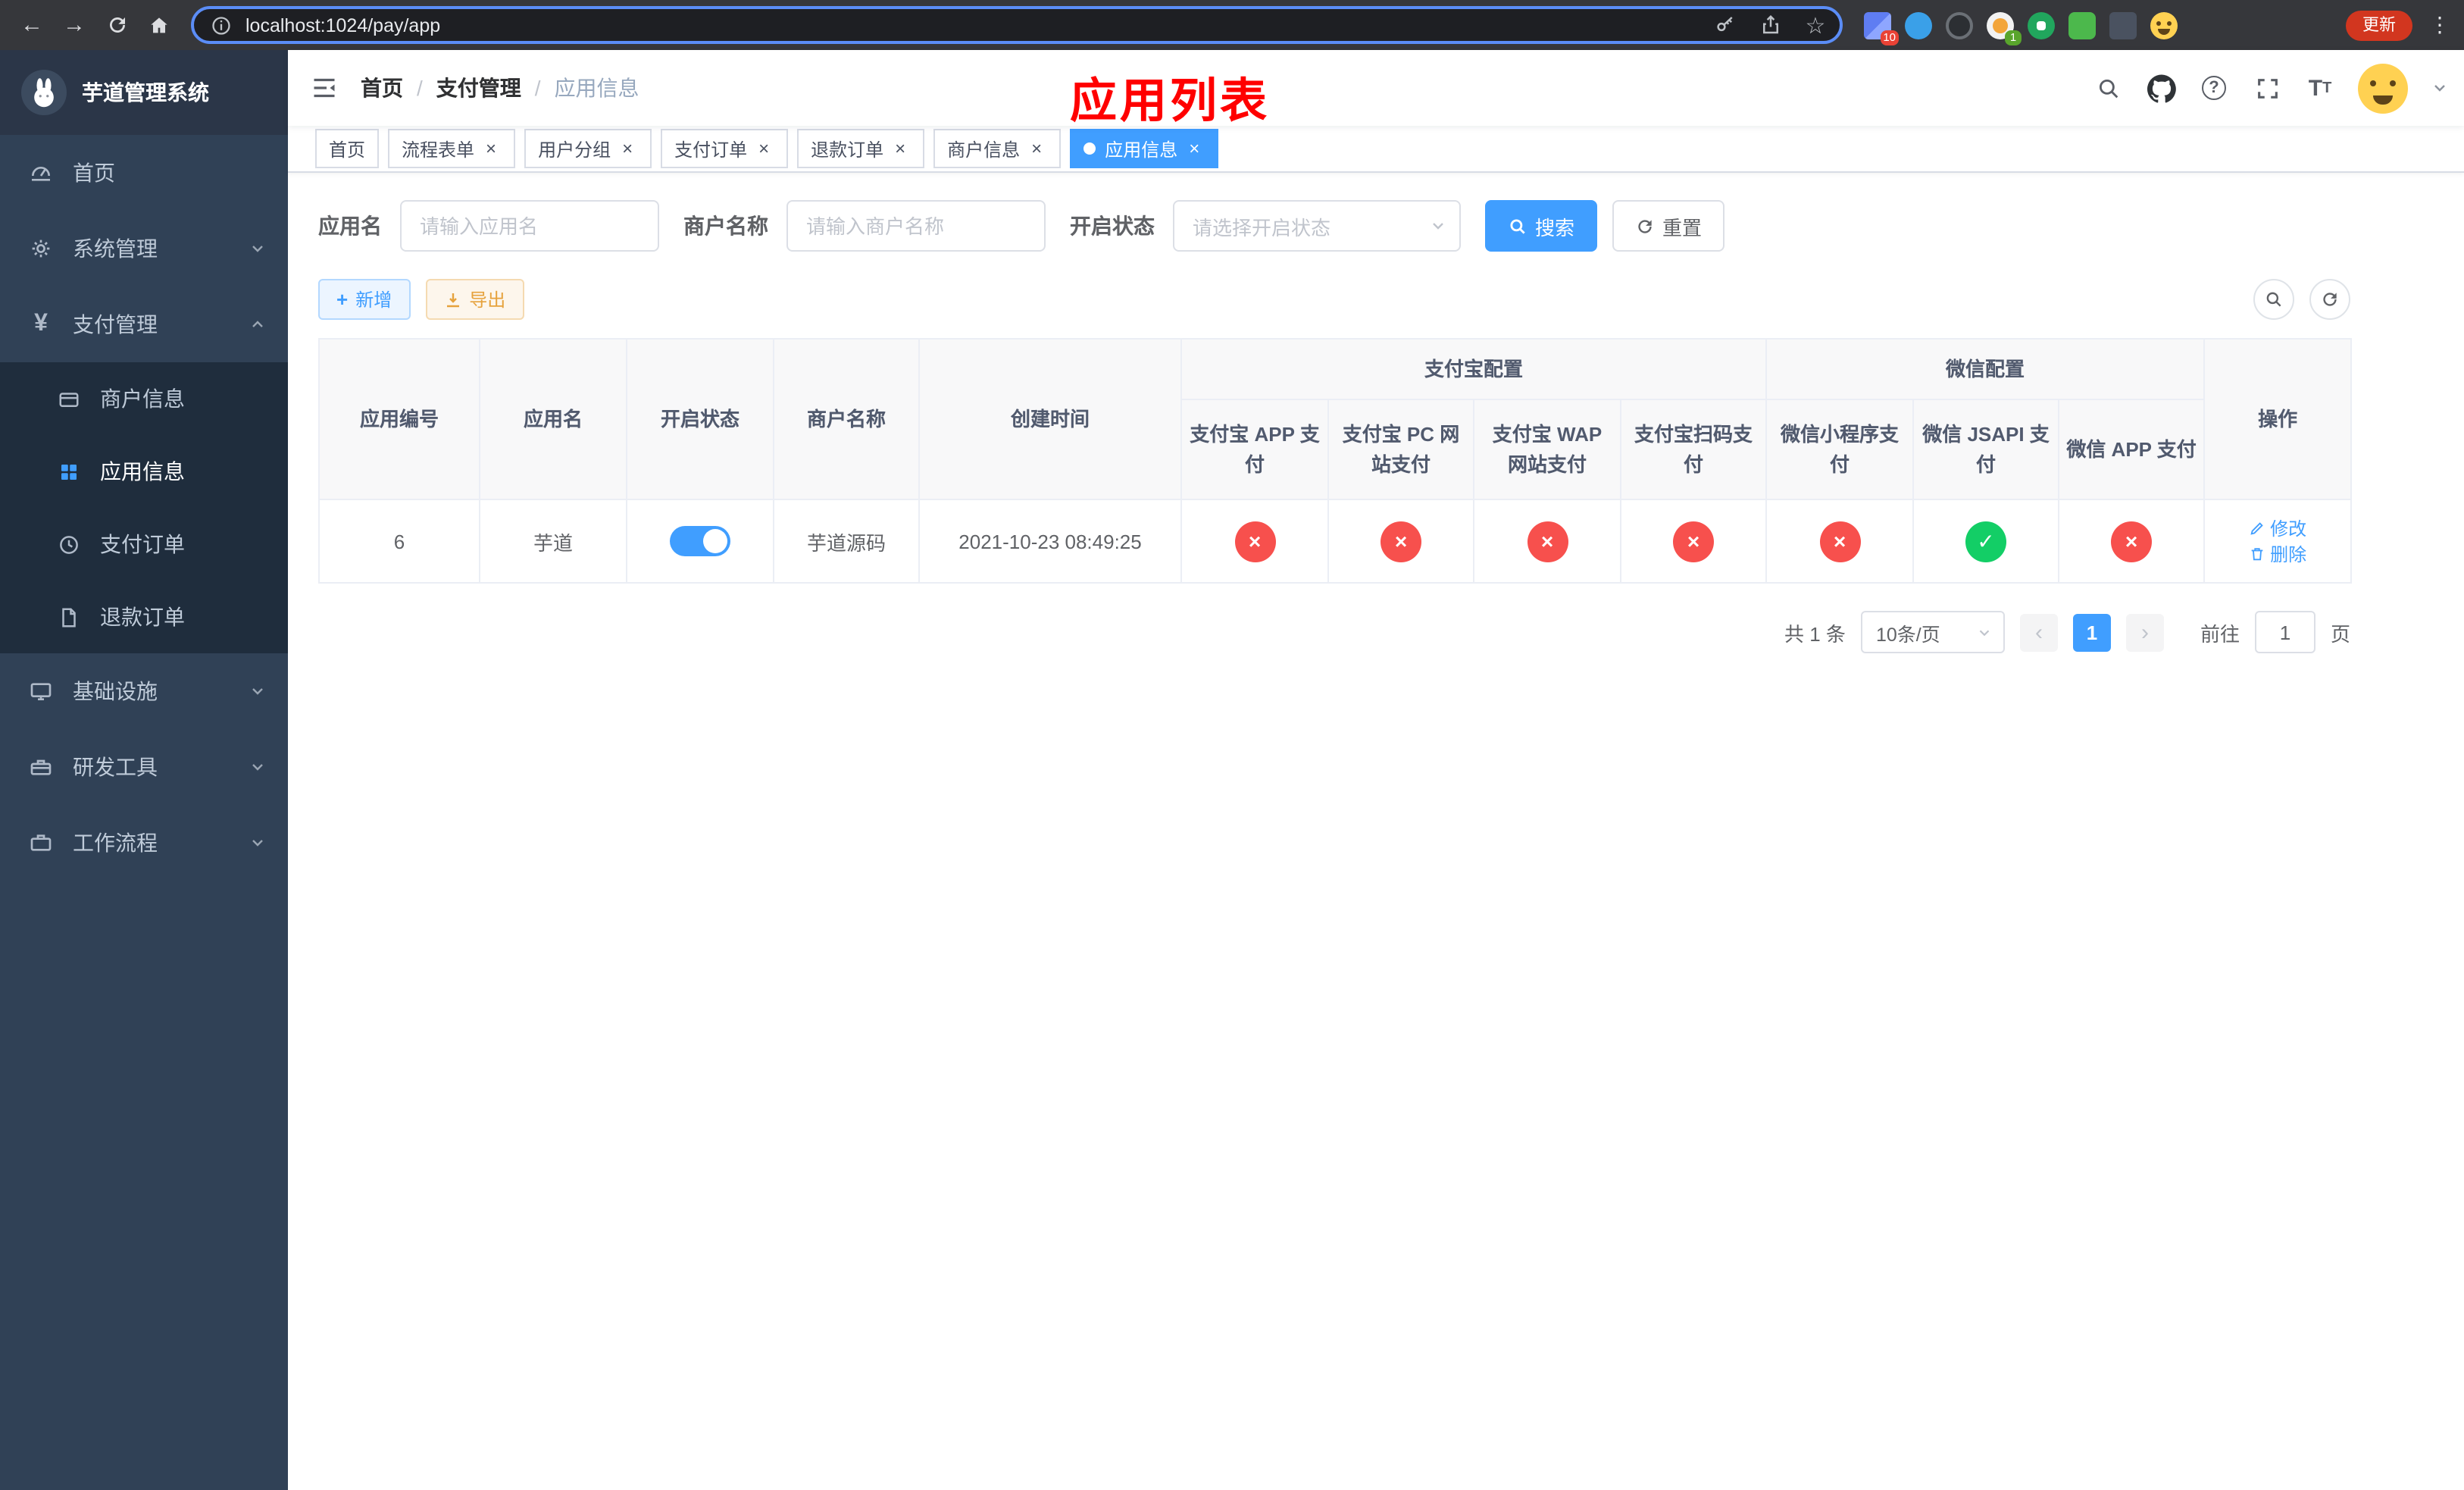 This screenshot has height=1490, width=2464. Describe the element at coordinates (399, 419) in the screenshot. I see `col-app-id: 应用编号` at that location.